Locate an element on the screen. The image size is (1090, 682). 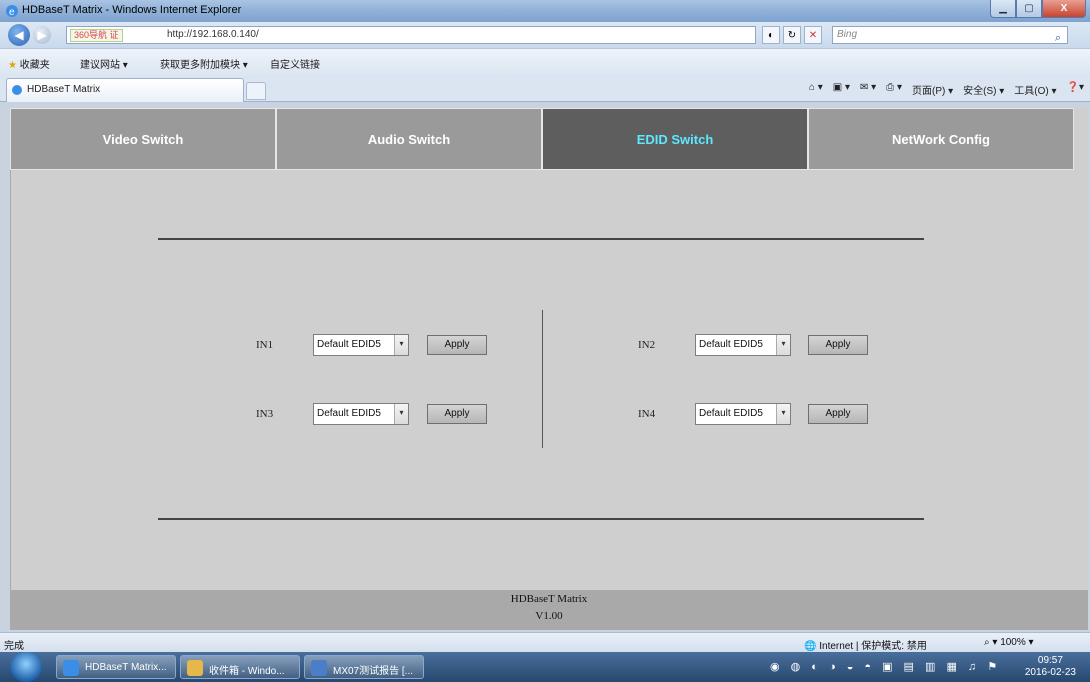
window-controls: ▁ ▢ X is located at coordinates (1038, 9).